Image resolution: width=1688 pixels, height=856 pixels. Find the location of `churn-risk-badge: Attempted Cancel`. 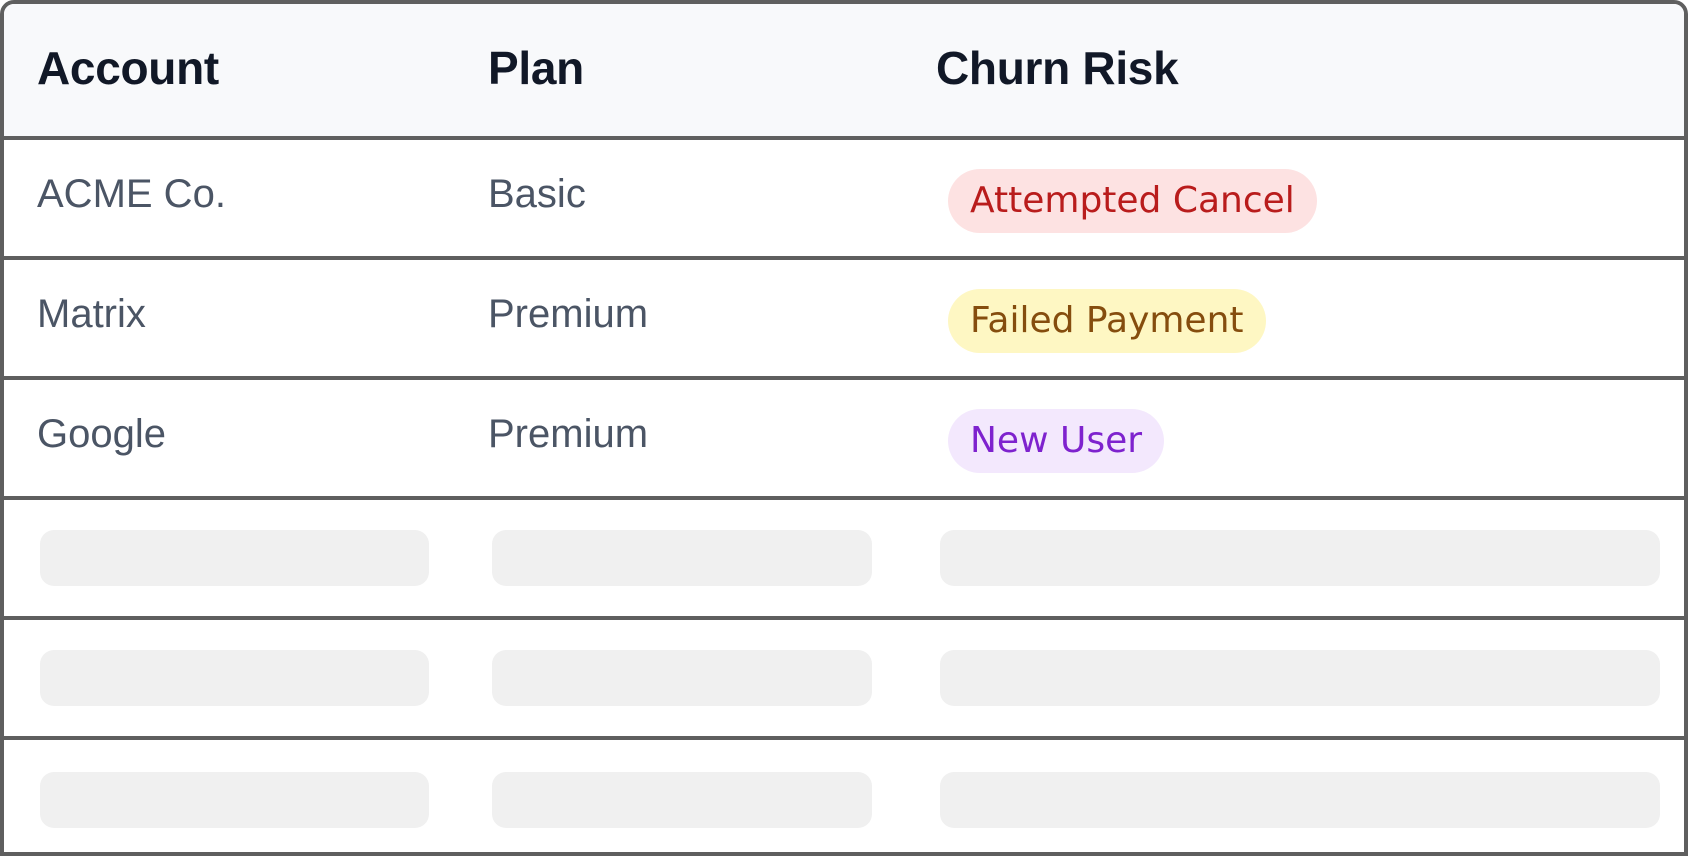

churn-risk-badge: Attempted Cancel is located at coordinates (1132, 201).